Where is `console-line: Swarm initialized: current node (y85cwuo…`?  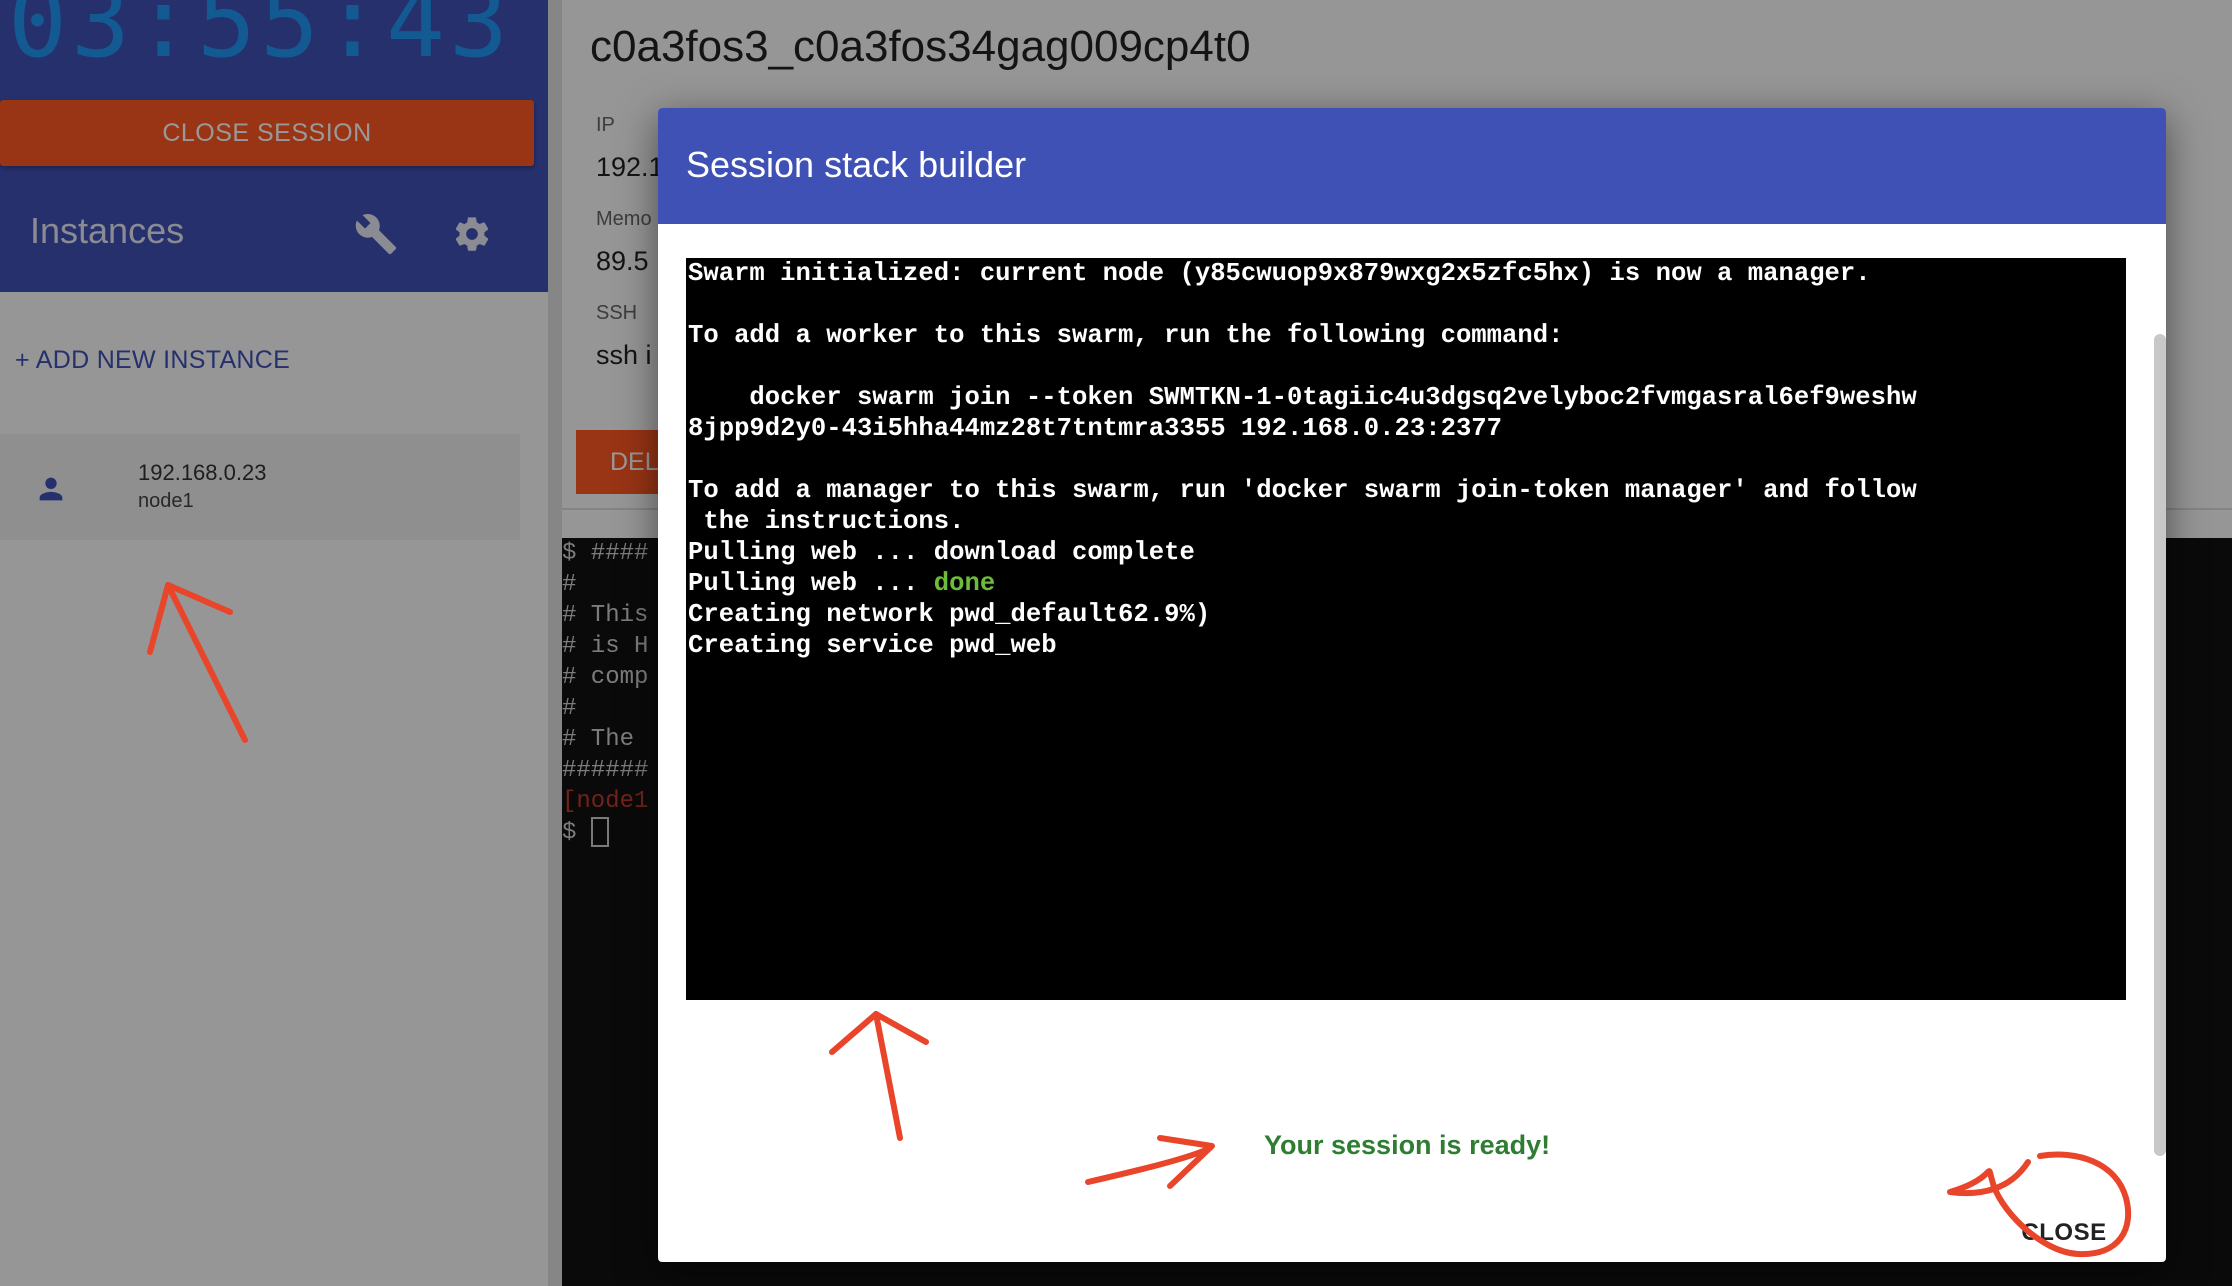
console-line: Swarm initialized: current node (y85cwuo… is located at coordinates (1279, 273).